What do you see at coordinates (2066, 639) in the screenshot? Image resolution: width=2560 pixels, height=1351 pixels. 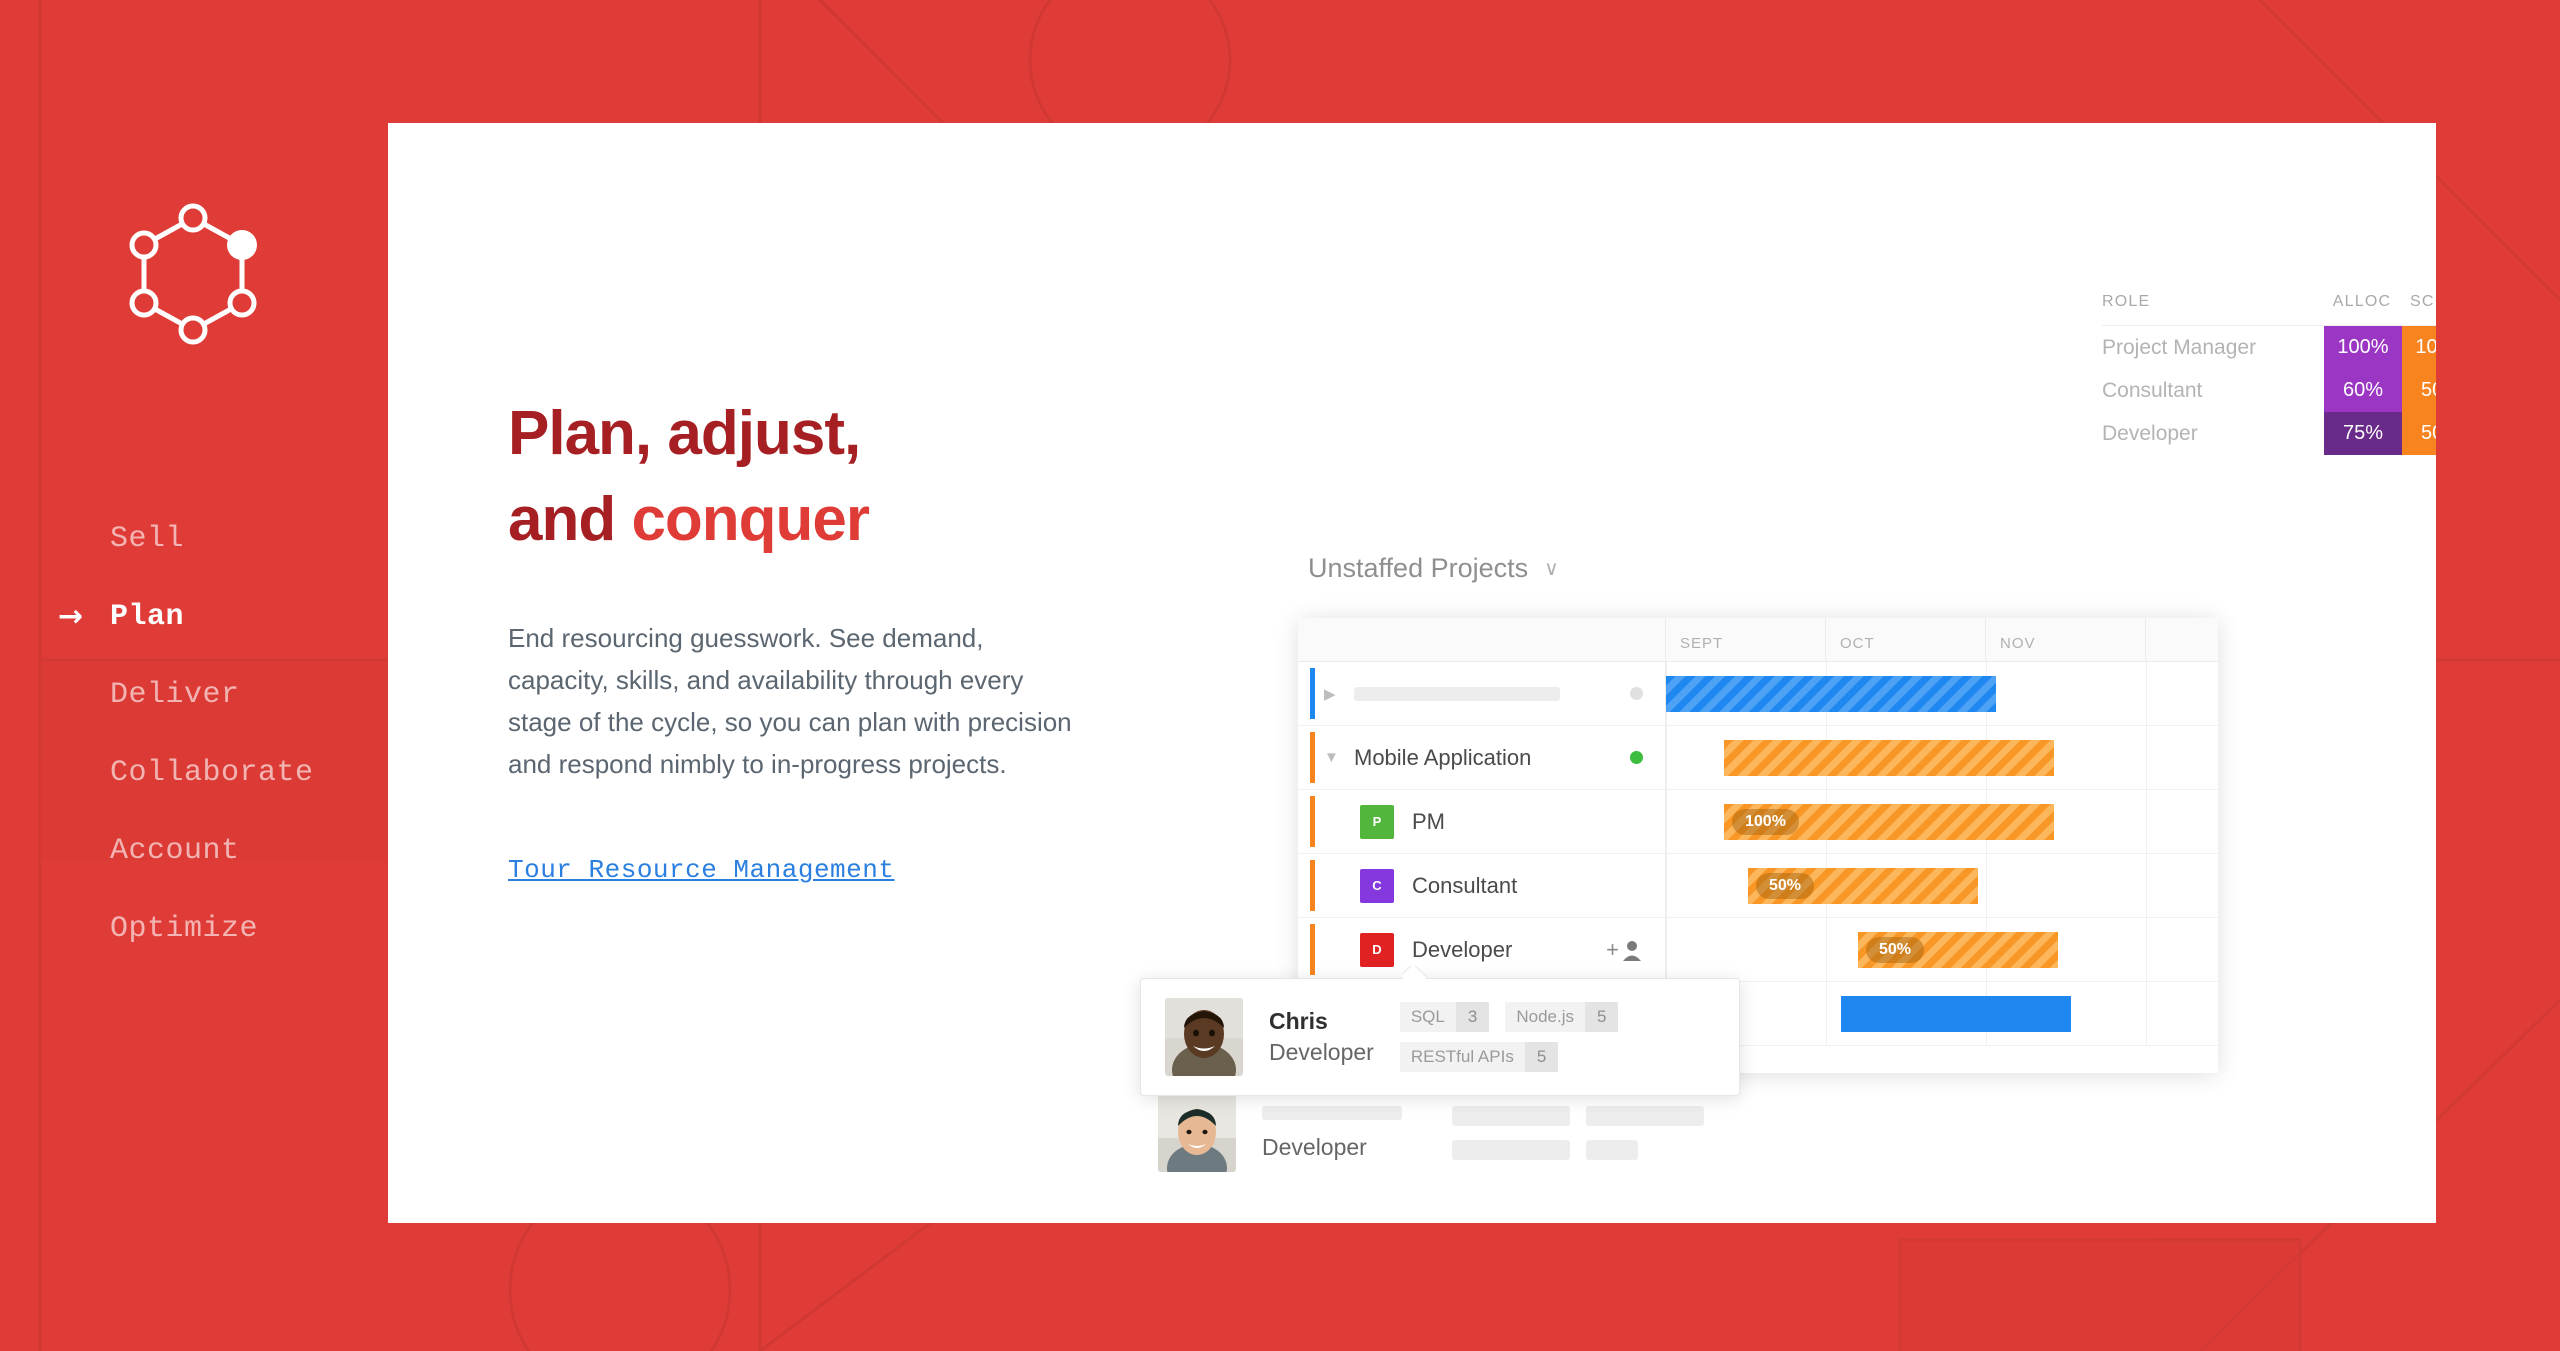 I see `month-column-header: NOV` at bounding box center [2066, 639].